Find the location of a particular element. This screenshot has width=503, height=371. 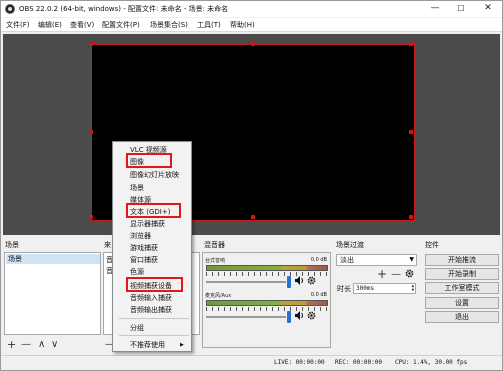

menu-help: 帮助(H) is located at coordinates (242, 25).